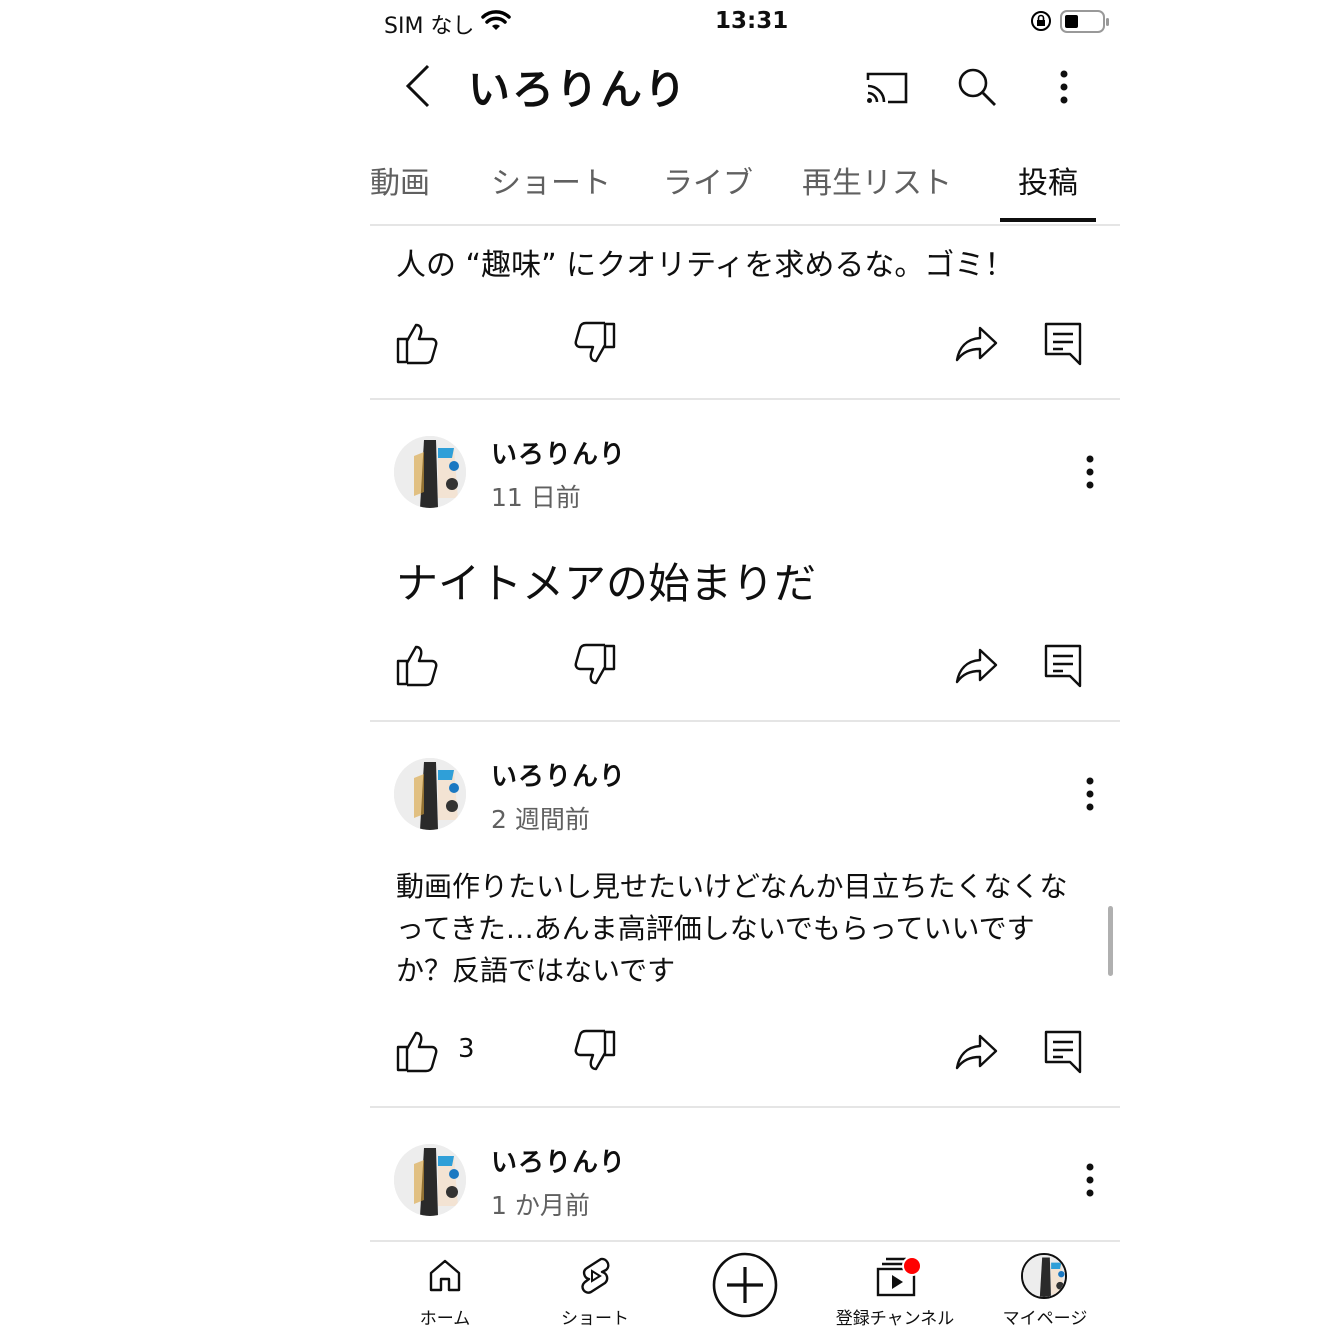 The image size is (1336, 1336). I want to click on nav-shorts-label: ショート, so click(595, 1316).